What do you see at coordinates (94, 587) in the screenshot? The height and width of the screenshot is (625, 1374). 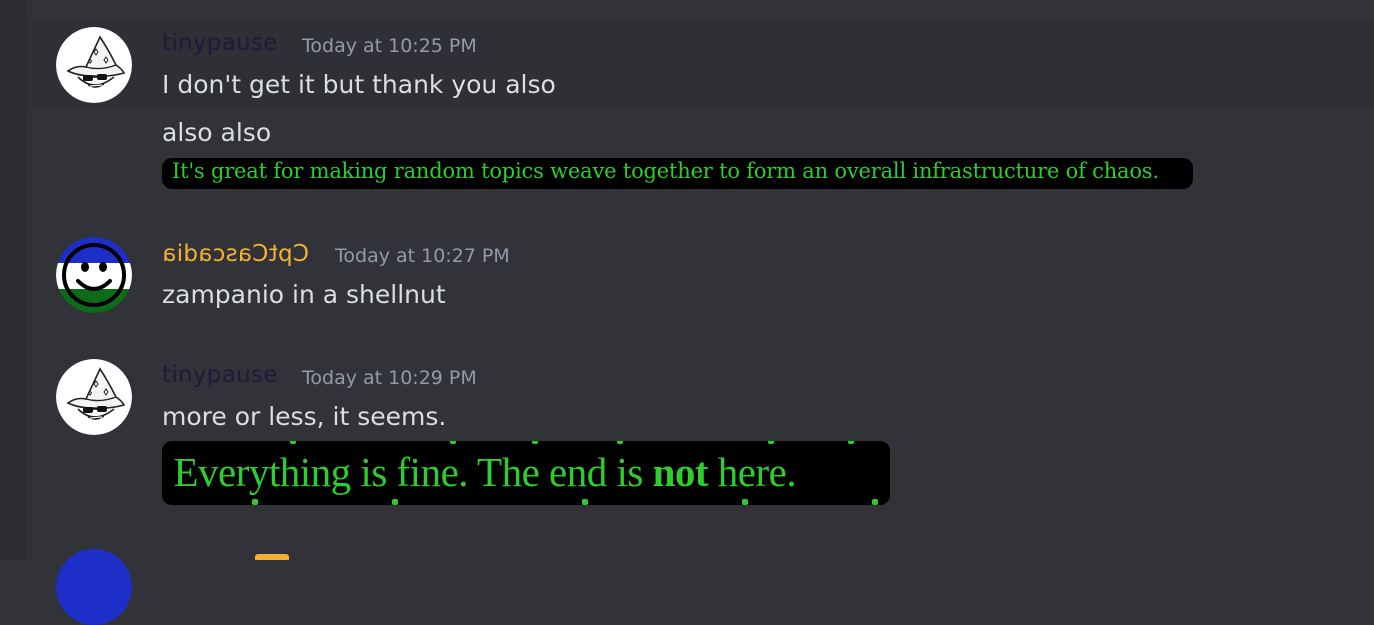 I see `avatar-next-partial` at bounding box center [94, 587].